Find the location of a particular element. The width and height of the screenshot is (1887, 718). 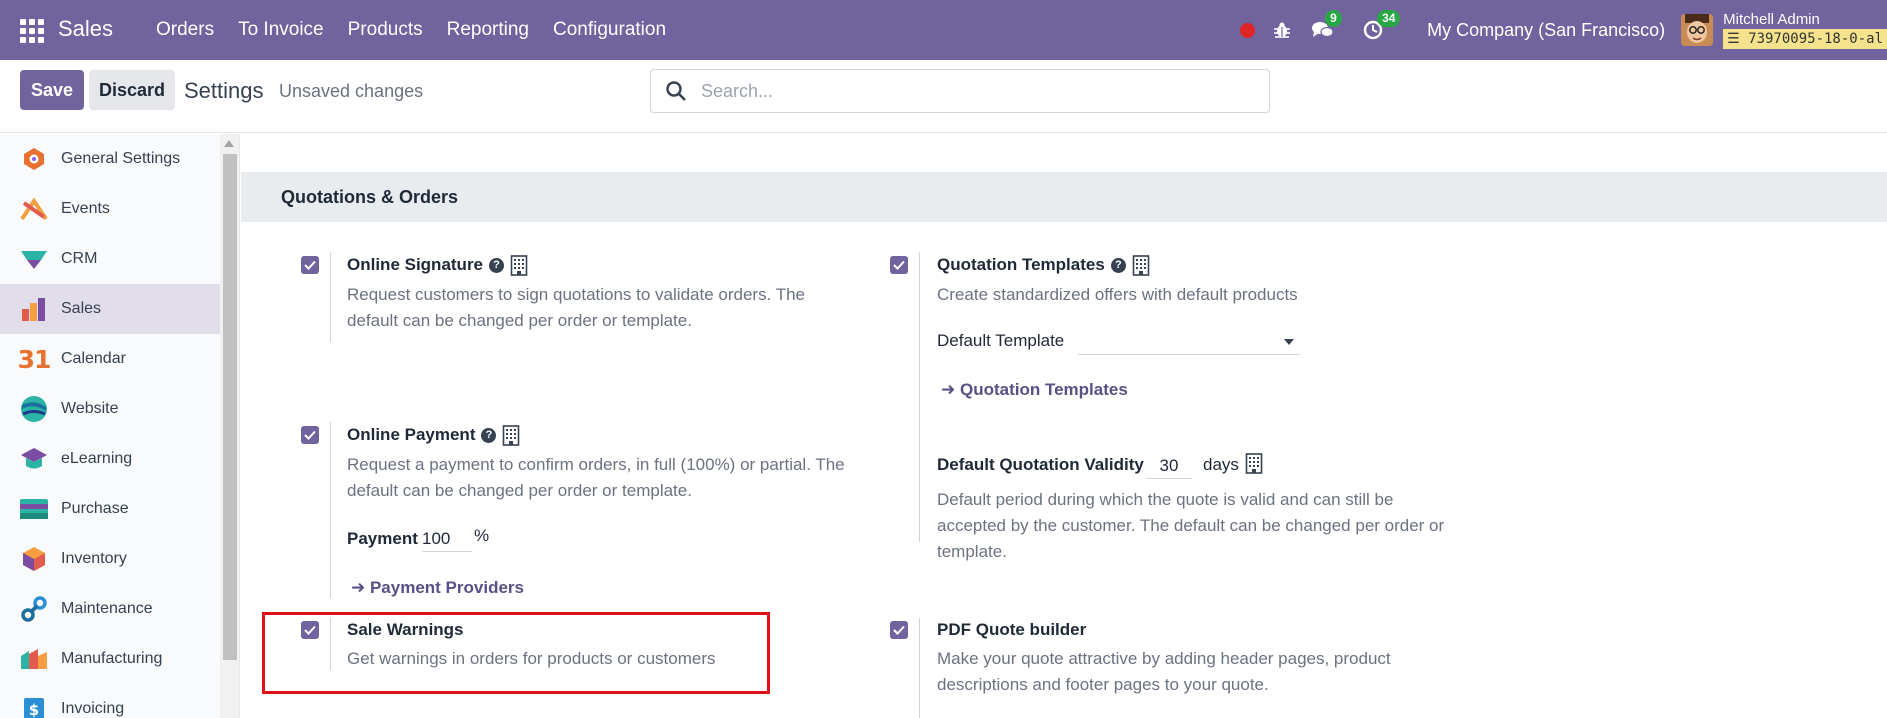

quotation-templates-checkbox is located at coordinates (899, 265).